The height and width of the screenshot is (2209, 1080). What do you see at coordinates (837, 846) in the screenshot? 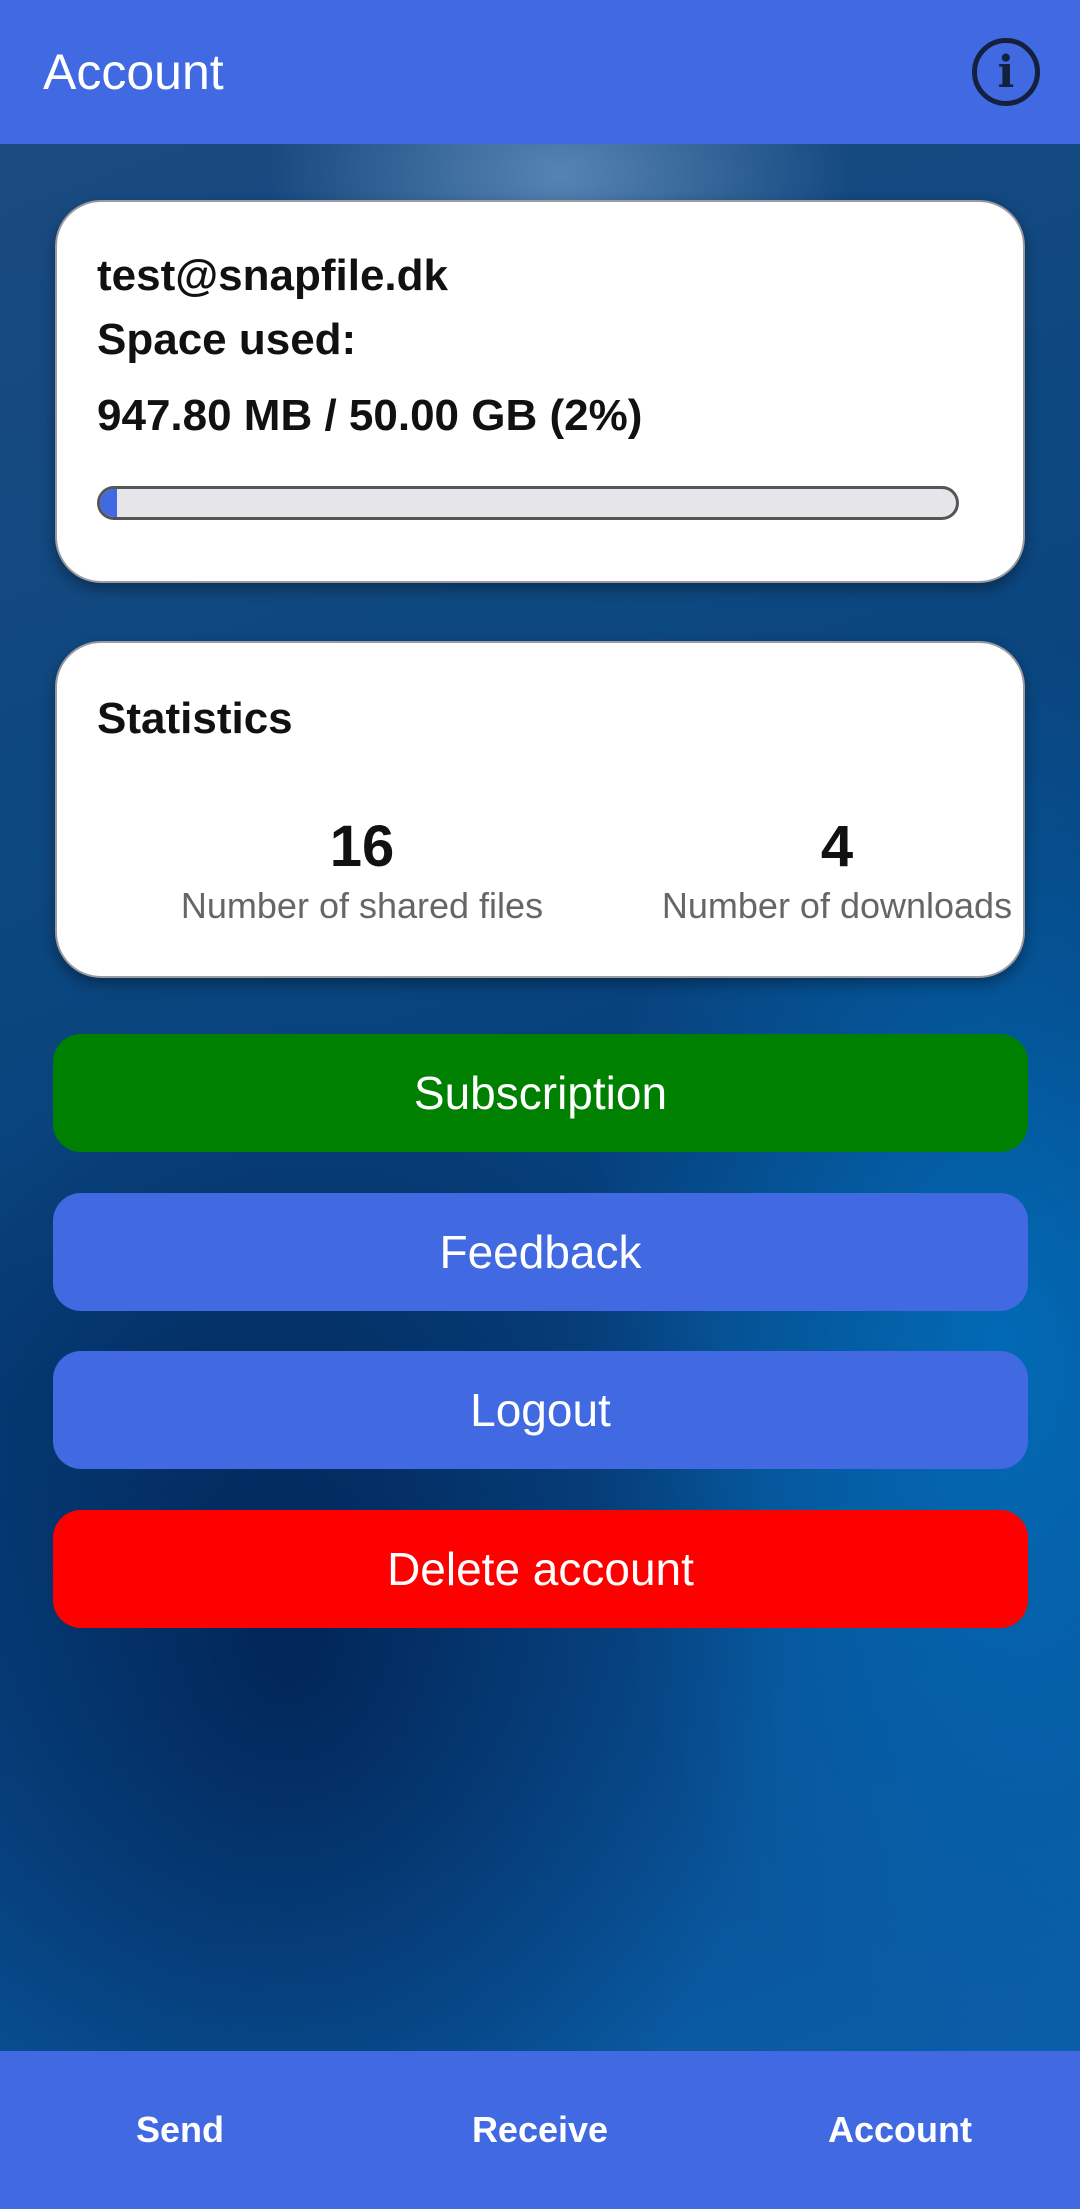
I see `downloads-count: 4` at bounding box center [837, 846].